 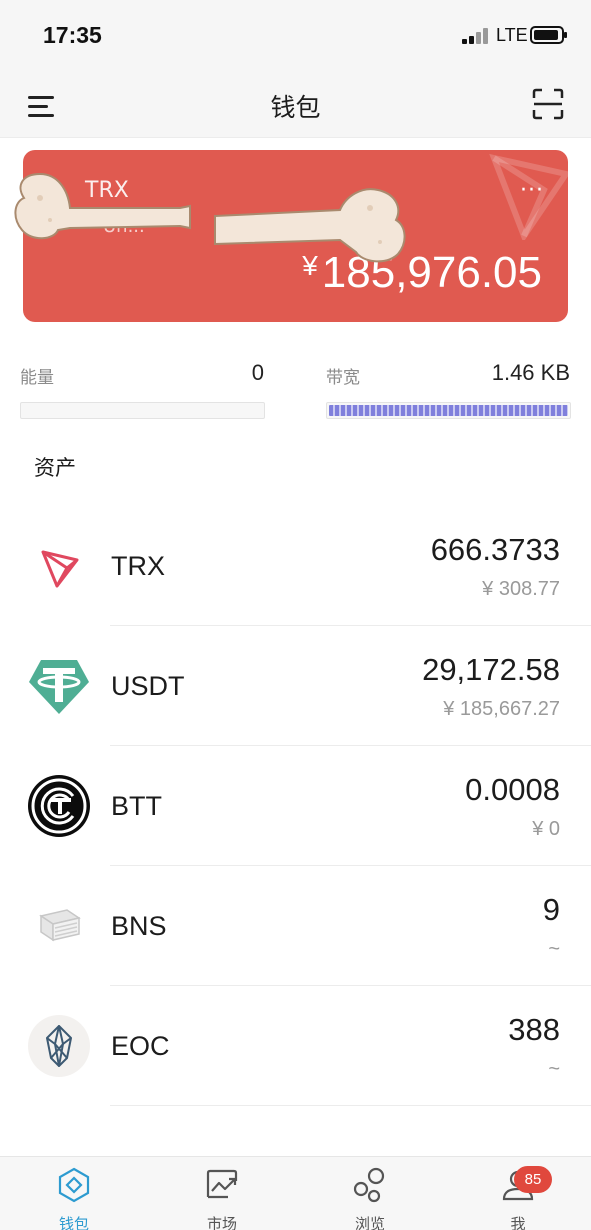 What do you see at coordinates (350, 1105) in the screenshot?
I see `row-divider` at bounding box center [350, 1105].